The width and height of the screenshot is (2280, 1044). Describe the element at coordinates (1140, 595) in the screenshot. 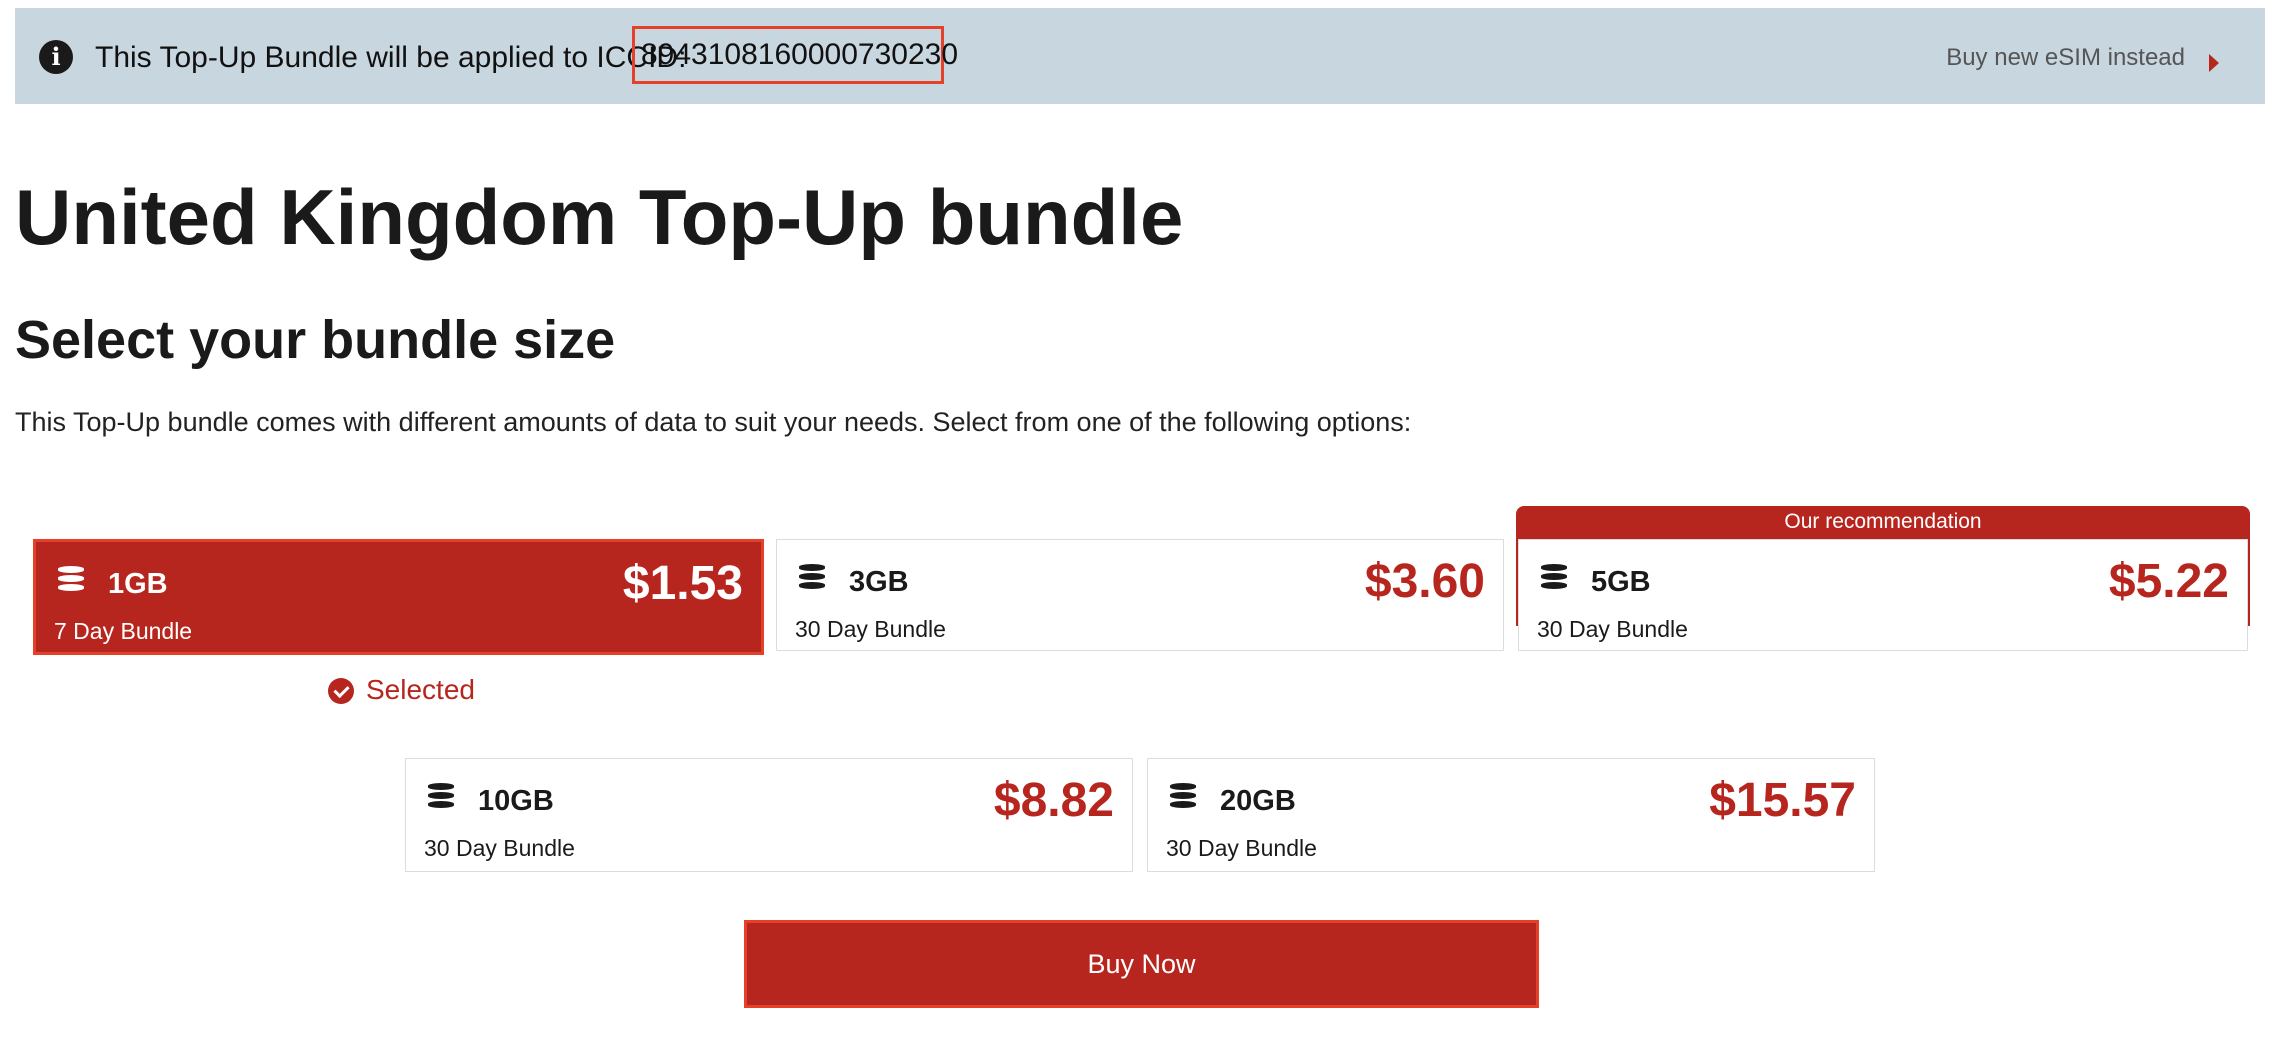

I see `bundle-card-3gb: 3GB 30 Day Bundle $3.60` at that location.